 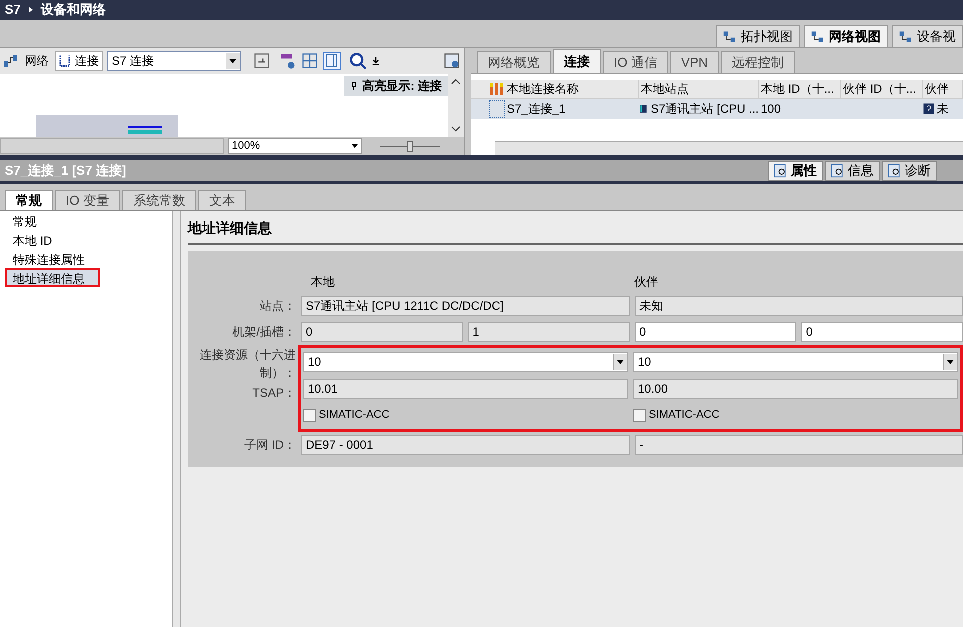 What do you see at coordinates (497, 109) in the screenshot?
I see `row-selector` at bounding box center [497, 109].